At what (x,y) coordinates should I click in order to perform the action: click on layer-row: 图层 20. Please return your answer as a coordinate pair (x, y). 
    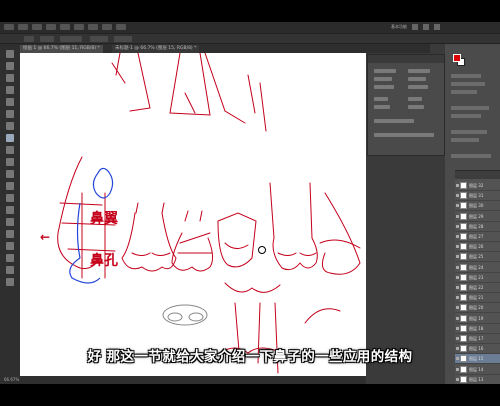
    Looking at the image, I should click on (477, 308).